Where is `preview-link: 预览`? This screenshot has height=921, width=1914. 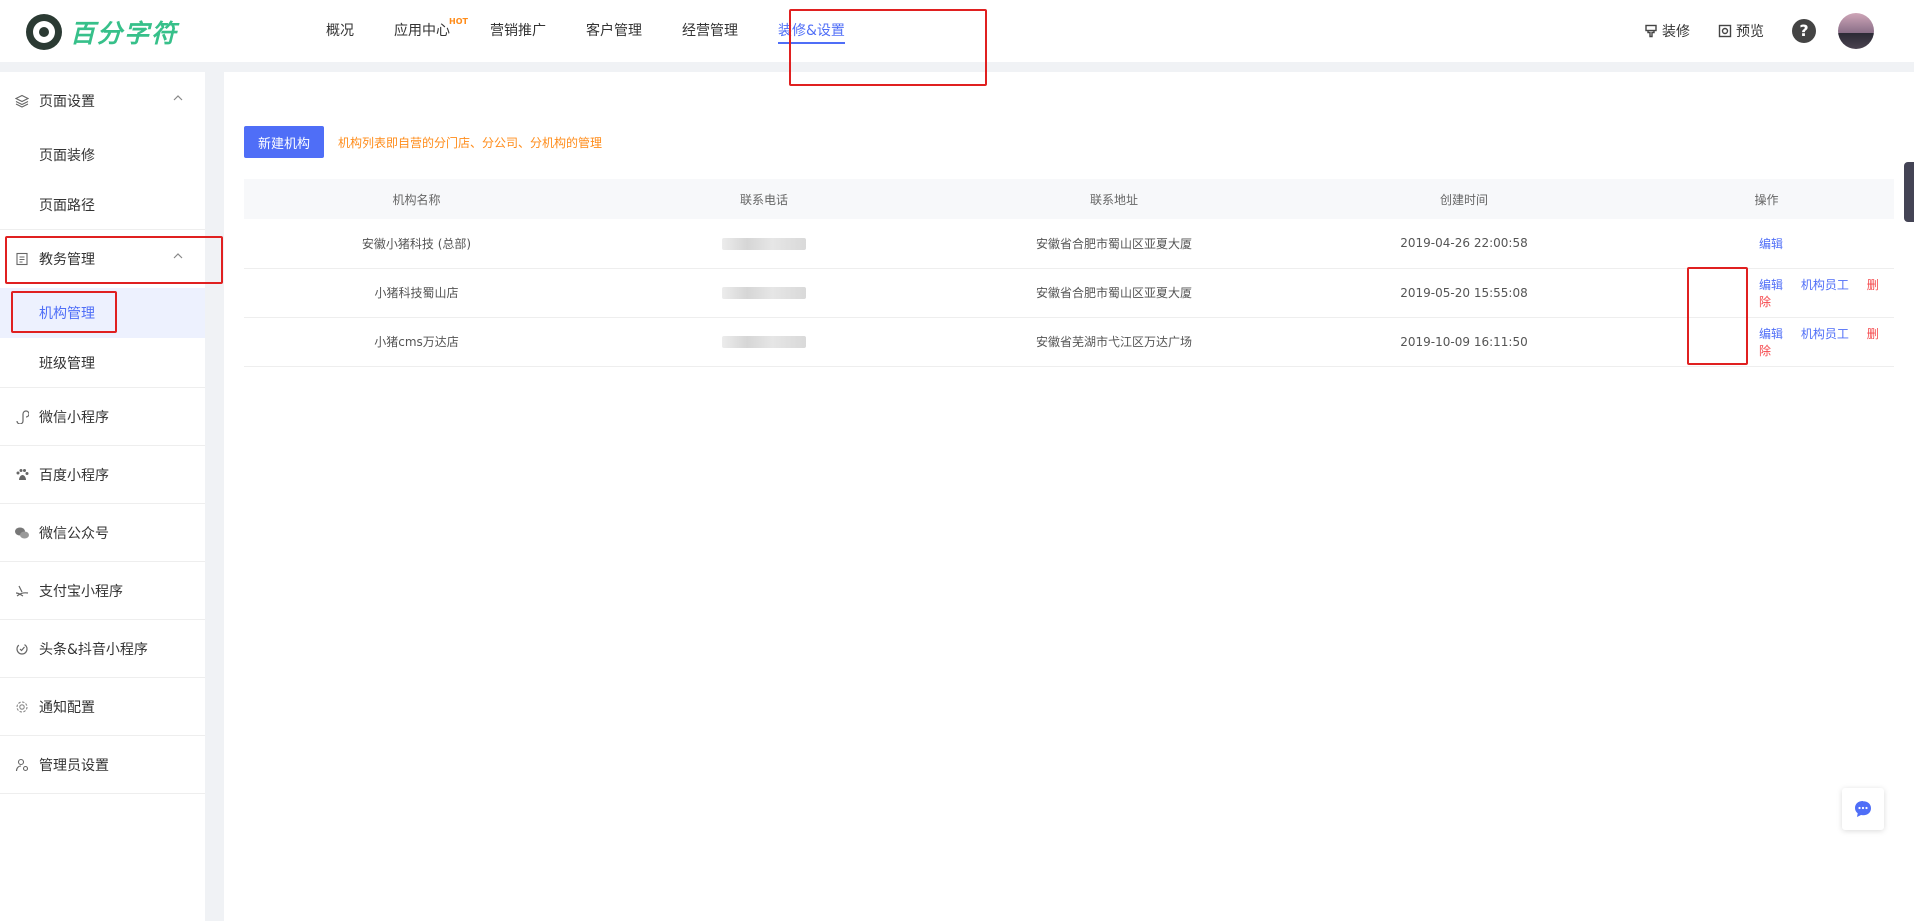 preview-link: 预览 is located at coordinates (1741, 31).